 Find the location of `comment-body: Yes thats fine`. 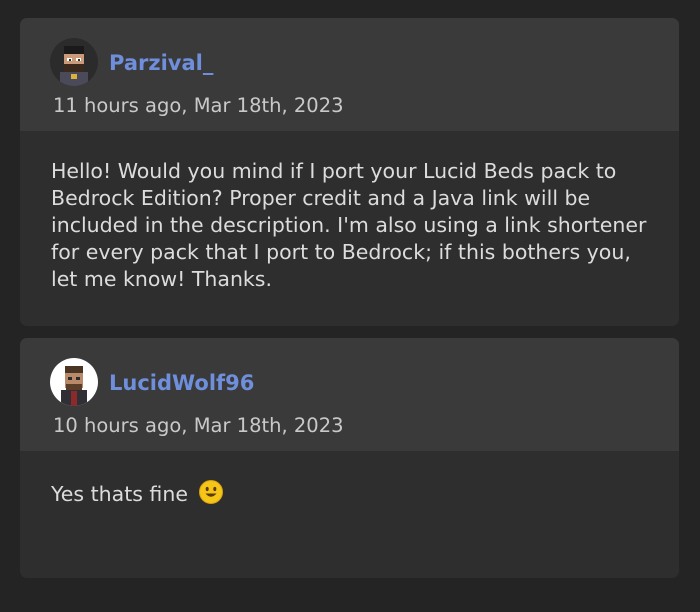

comment-body: Yes thats fine is located at coordinates (349, 481).